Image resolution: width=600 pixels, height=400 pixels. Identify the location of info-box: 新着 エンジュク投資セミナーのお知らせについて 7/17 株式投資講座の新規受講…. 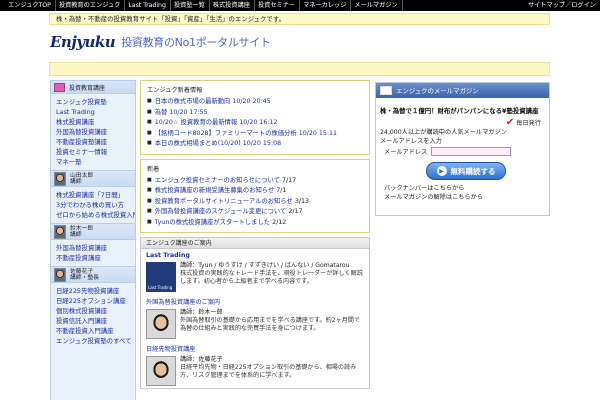
(255, 195).